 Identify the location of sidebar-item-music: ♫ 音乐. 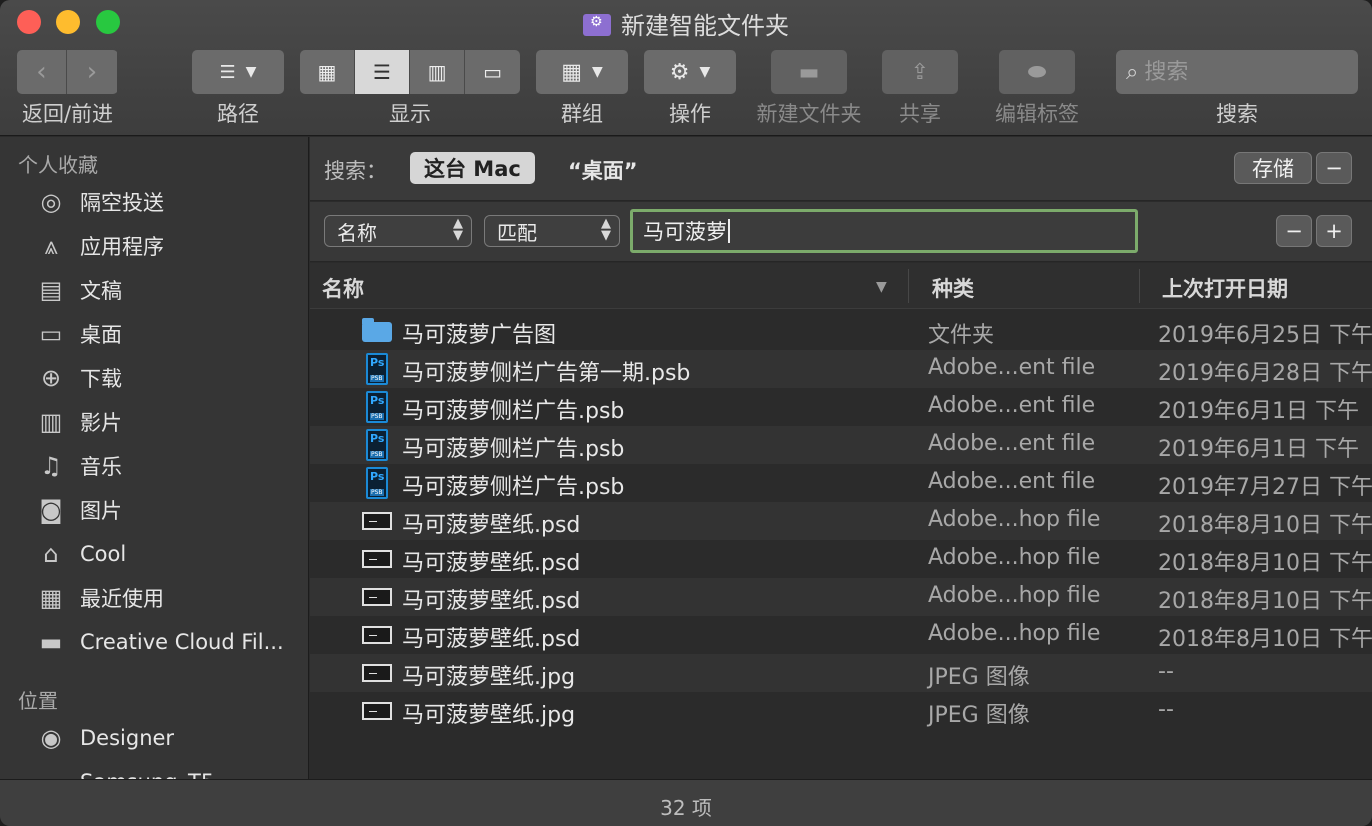
(78, 466).